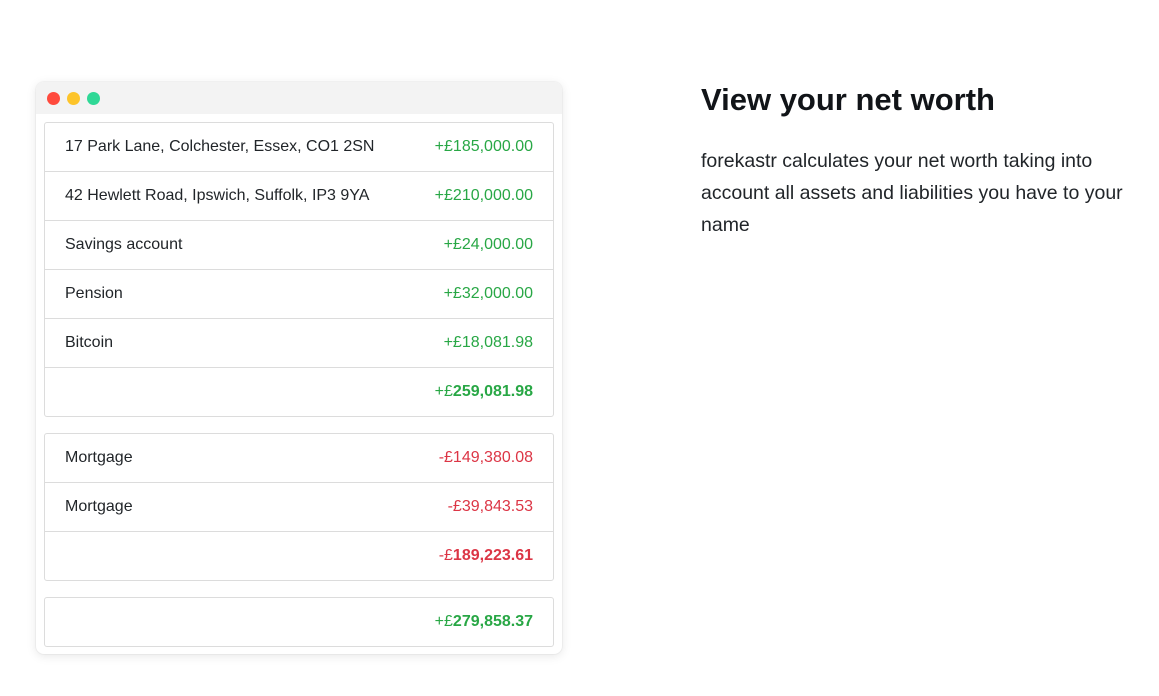  I want to click on liability-value: -£149,380.08, so click(485, 457).